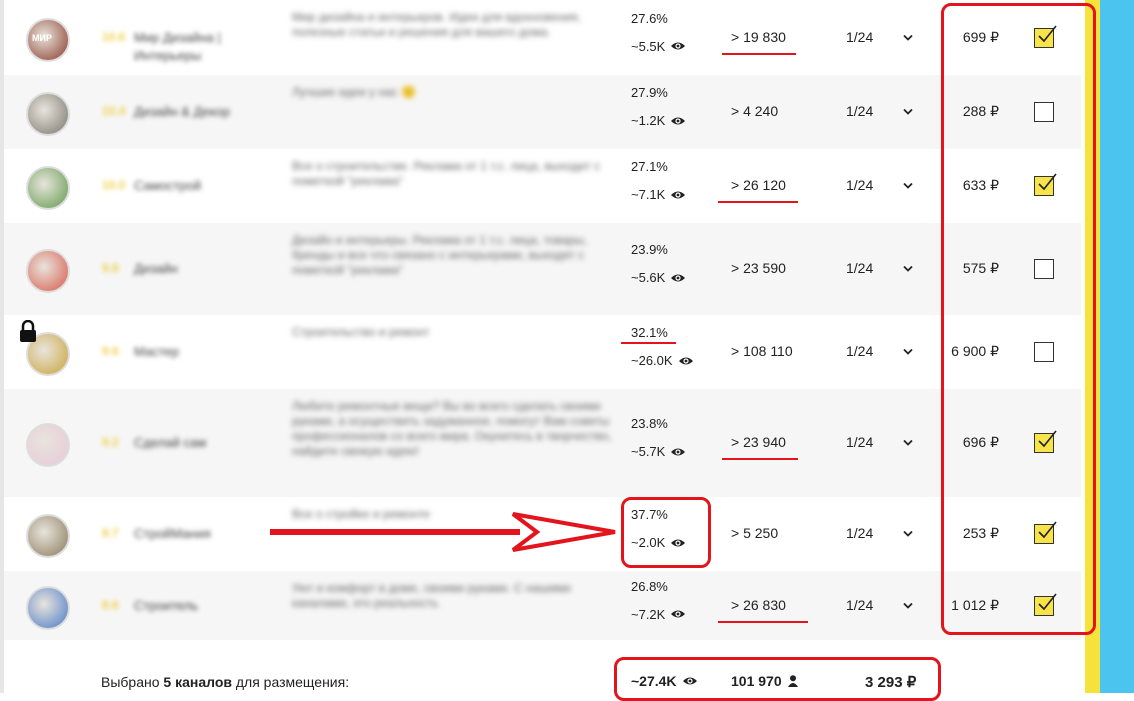  Describe the element at coordinates (110, 604) in the screenshot. I see `channel-rating: 8.6` at that location.